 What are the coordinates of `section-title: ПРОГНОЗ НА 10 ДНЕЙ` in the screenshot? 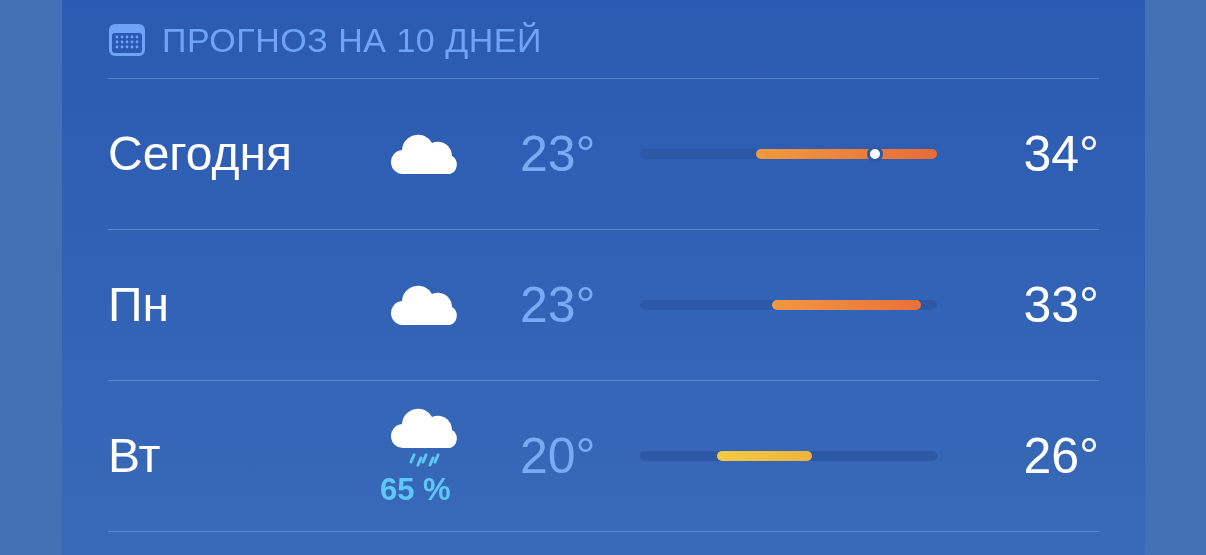 It's located at (352, 40).